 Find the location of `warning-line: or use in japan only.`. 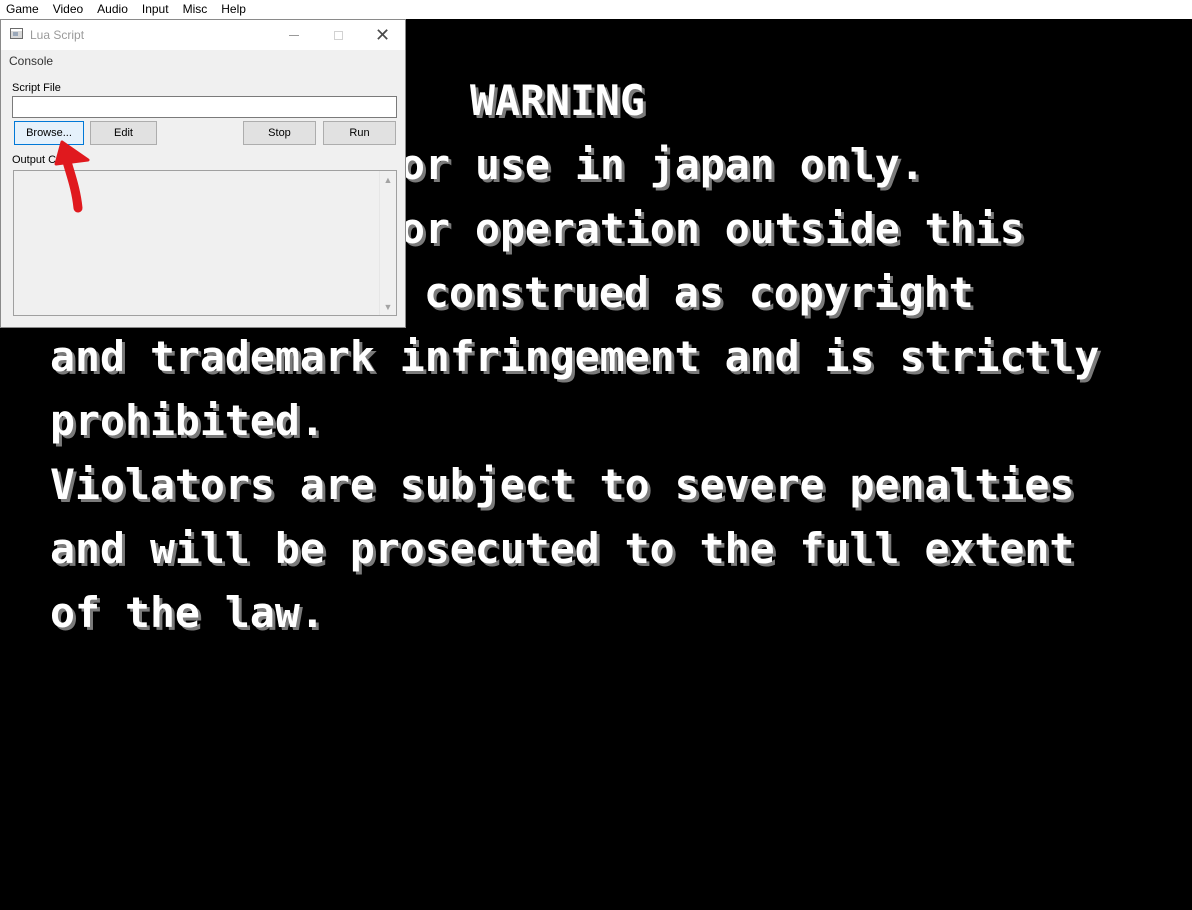

warning-line: or use in japan only. is located at coordinates (662, 164).